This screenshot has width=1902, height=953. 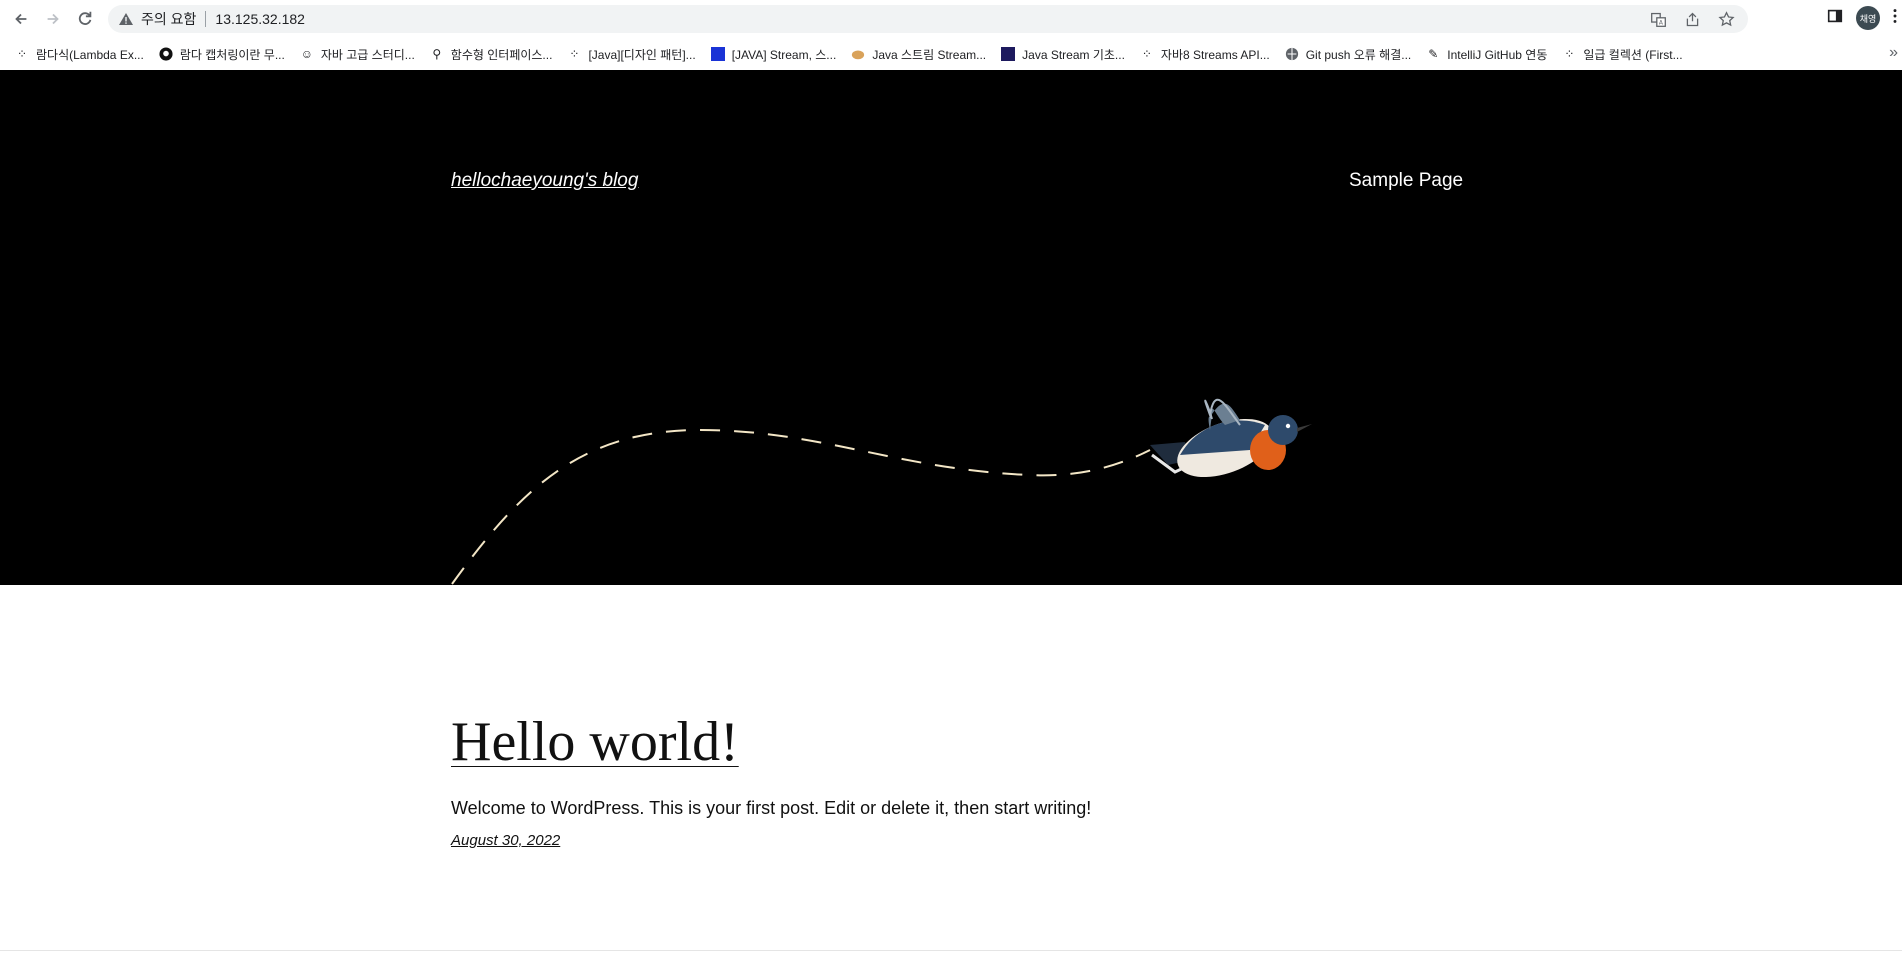 What do you see at coordinates (928, 19) in the screenshot?
I see `address-bar: 주의 요함 13.125.32.182 A` at bounding box center [928, 19].